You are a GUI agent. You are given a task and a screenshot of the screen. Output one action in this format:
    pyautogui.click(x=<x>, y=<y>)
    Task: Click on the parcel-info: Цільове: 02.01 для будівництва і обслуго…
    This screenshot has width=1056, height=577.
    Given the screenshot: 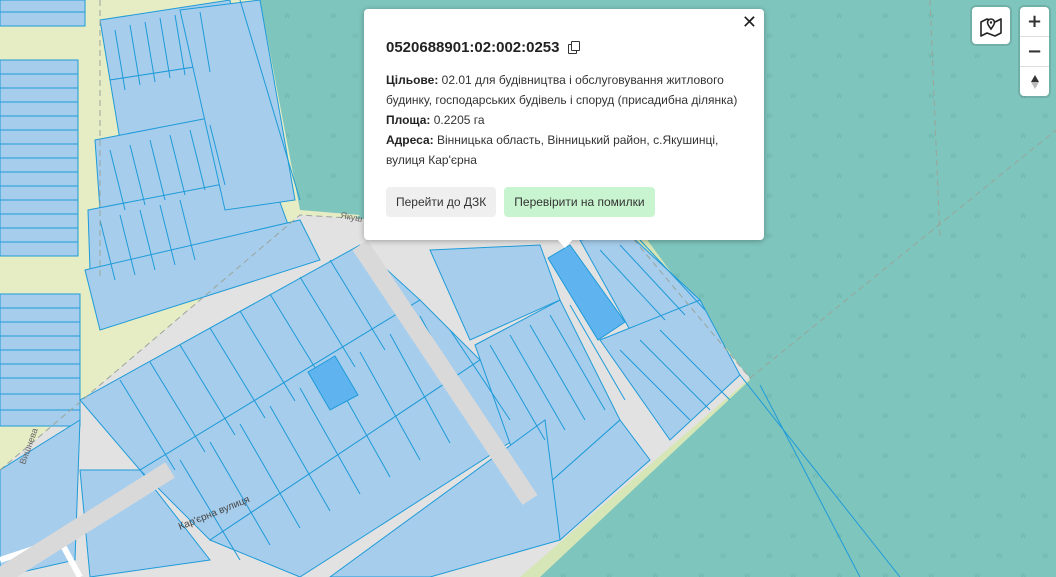 What is the action you would take?
    pyautogui.click(x=564, y=120)
    